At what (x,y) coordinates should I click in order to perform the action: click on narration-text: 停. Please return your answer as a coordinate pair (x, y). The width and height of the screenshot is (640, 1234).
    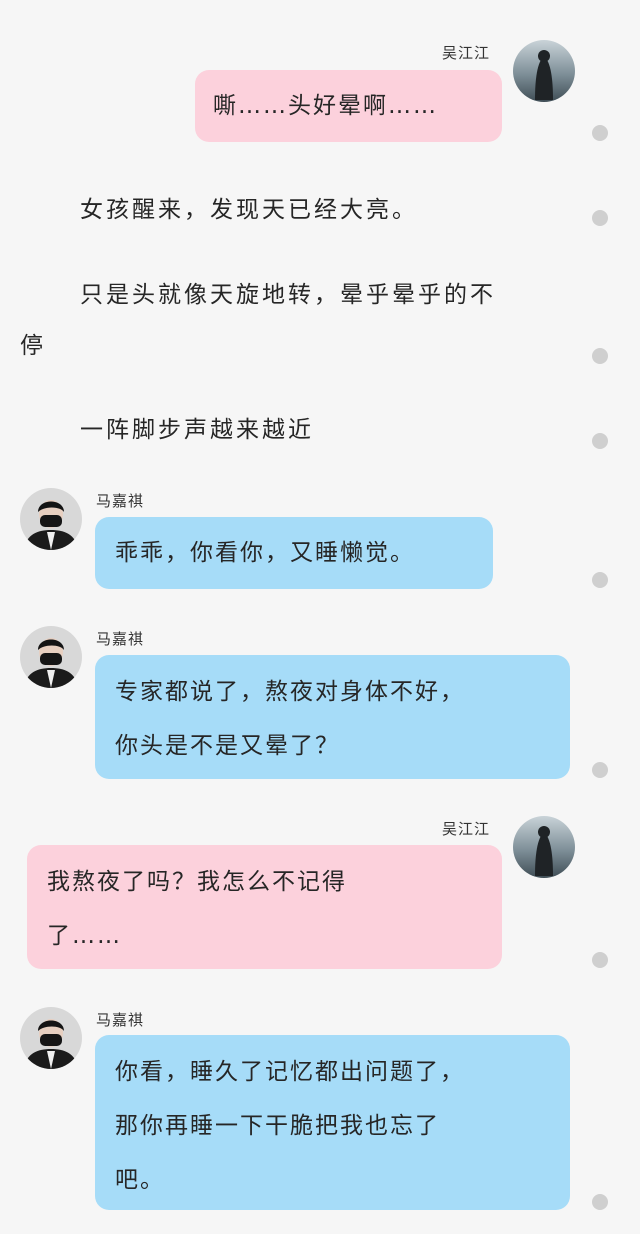
    Looking at the image, I should click on (33, 346).